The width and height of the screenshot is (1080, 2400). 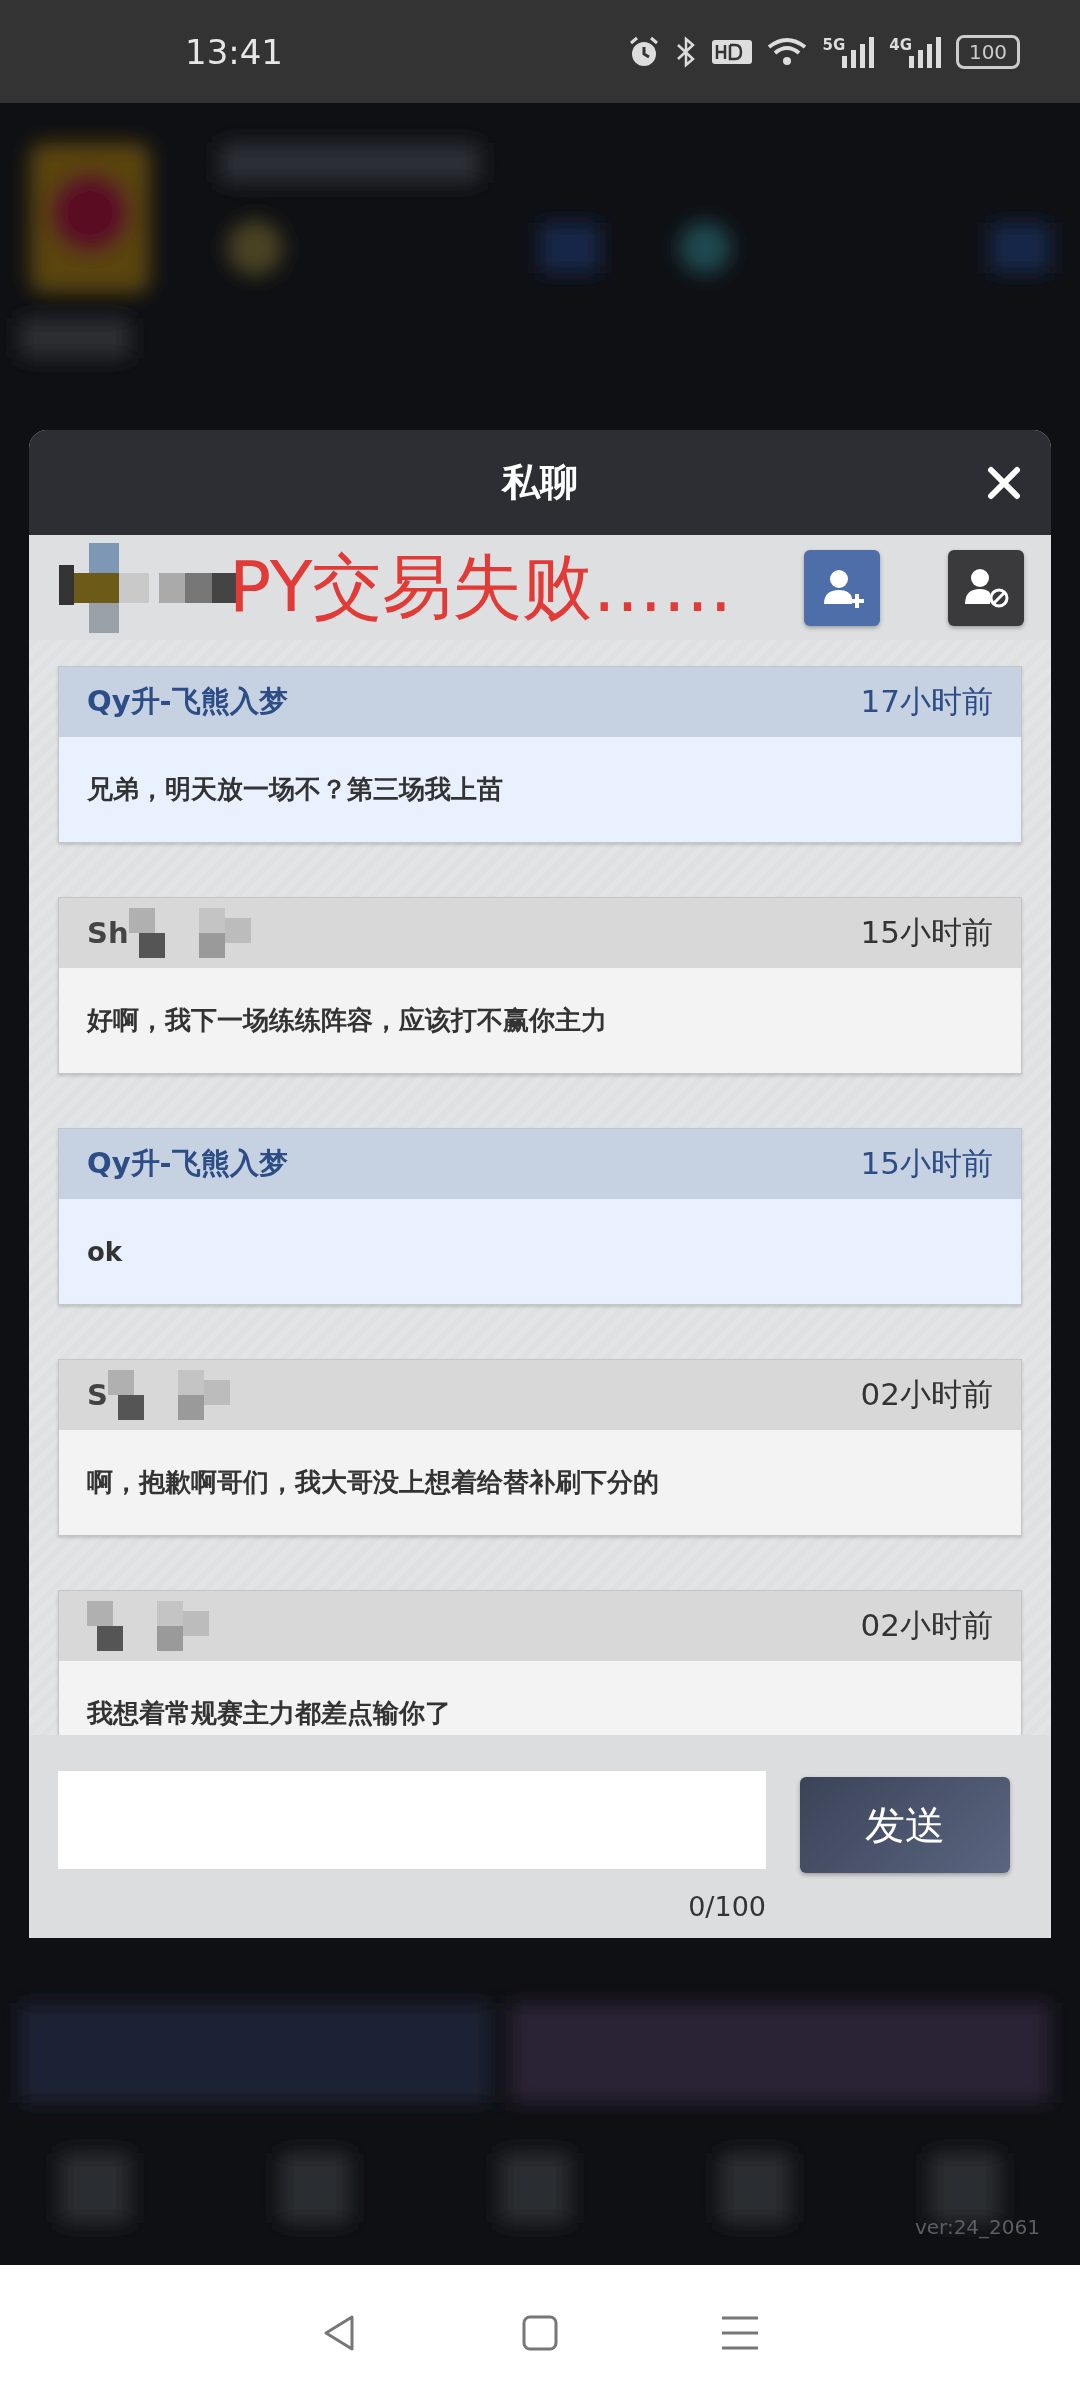 I want to click on sender-name: Sh, so click(x=108, y=933).